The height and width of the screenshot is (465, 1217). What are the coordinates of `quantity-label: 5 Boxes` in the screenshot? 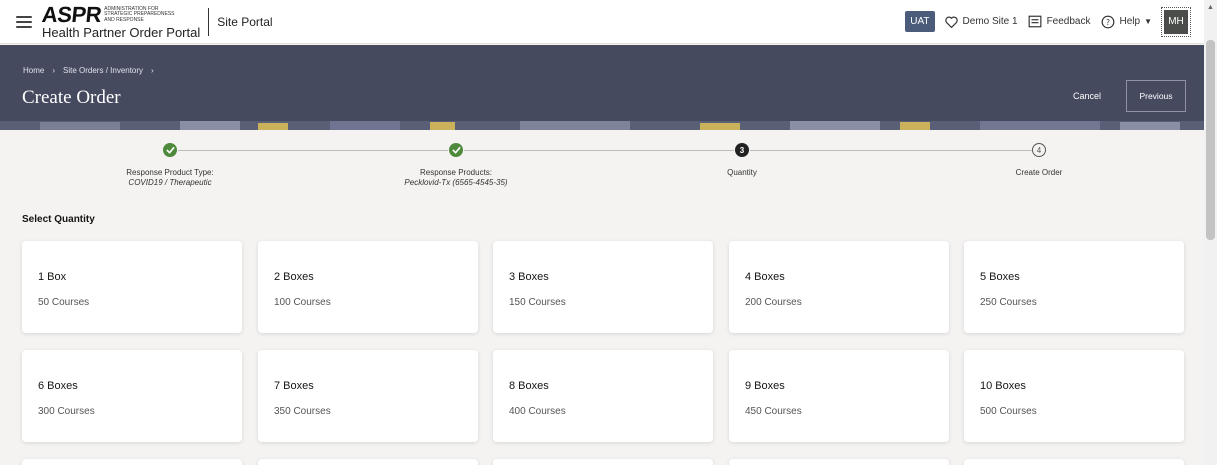 It's located at (1000, 277).